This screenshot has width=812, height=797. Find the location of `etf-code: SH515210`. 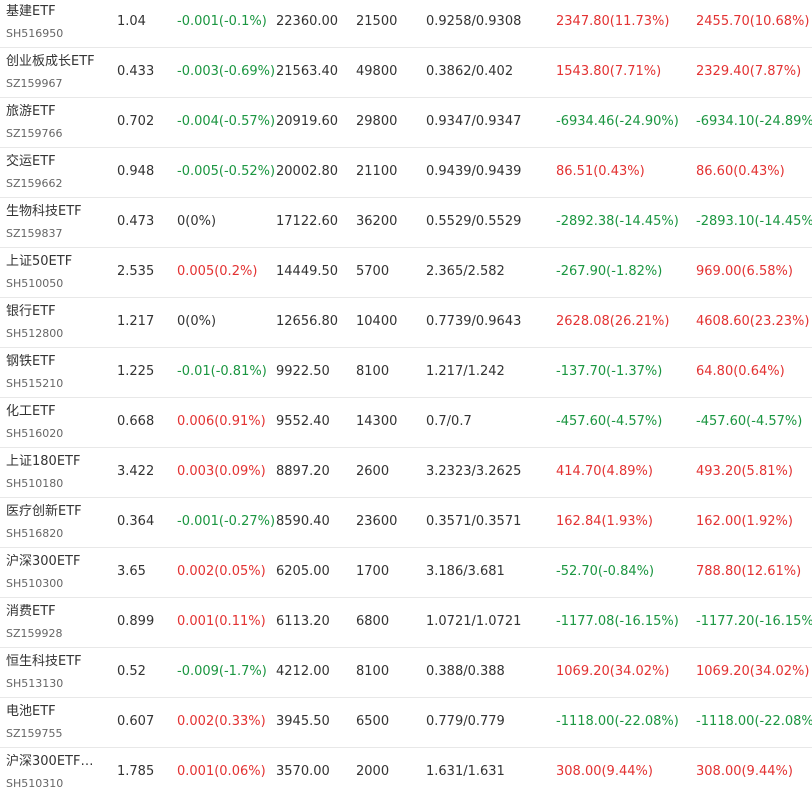

etf-code: SH515210 is located at coordinates (35, 383).